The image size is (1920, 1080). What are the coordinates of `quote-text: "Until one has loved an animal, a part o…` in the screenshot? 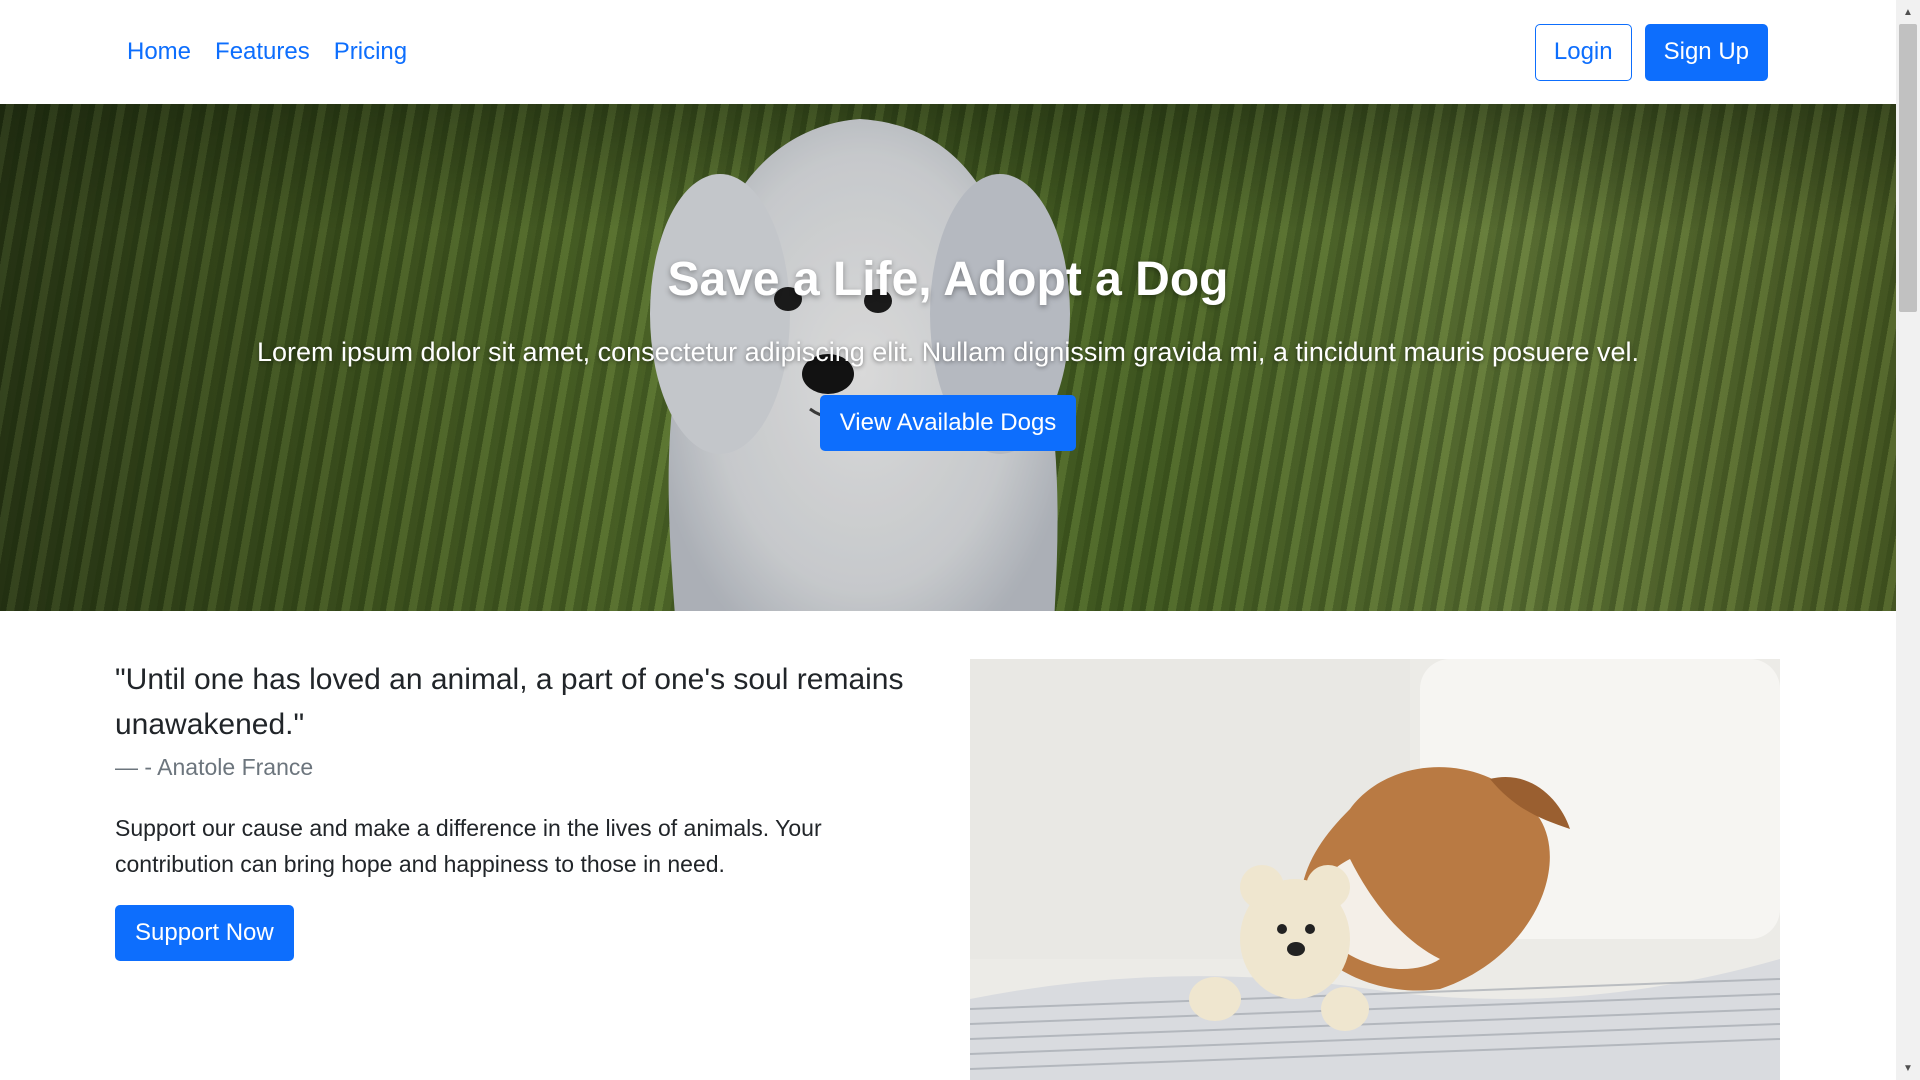 It's located at (509, 702).